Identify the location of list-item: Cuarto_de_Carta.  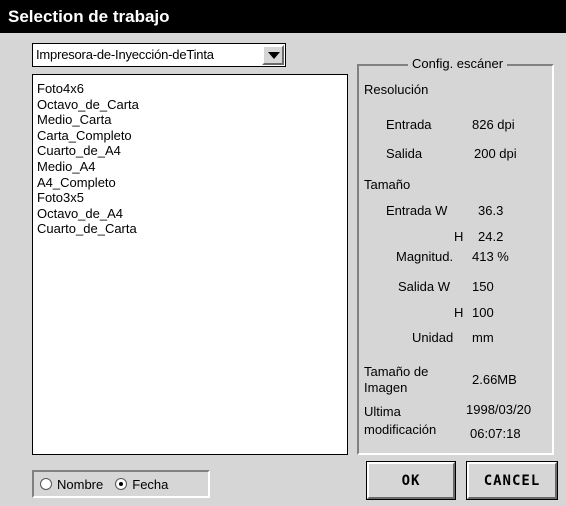
(190, 229).